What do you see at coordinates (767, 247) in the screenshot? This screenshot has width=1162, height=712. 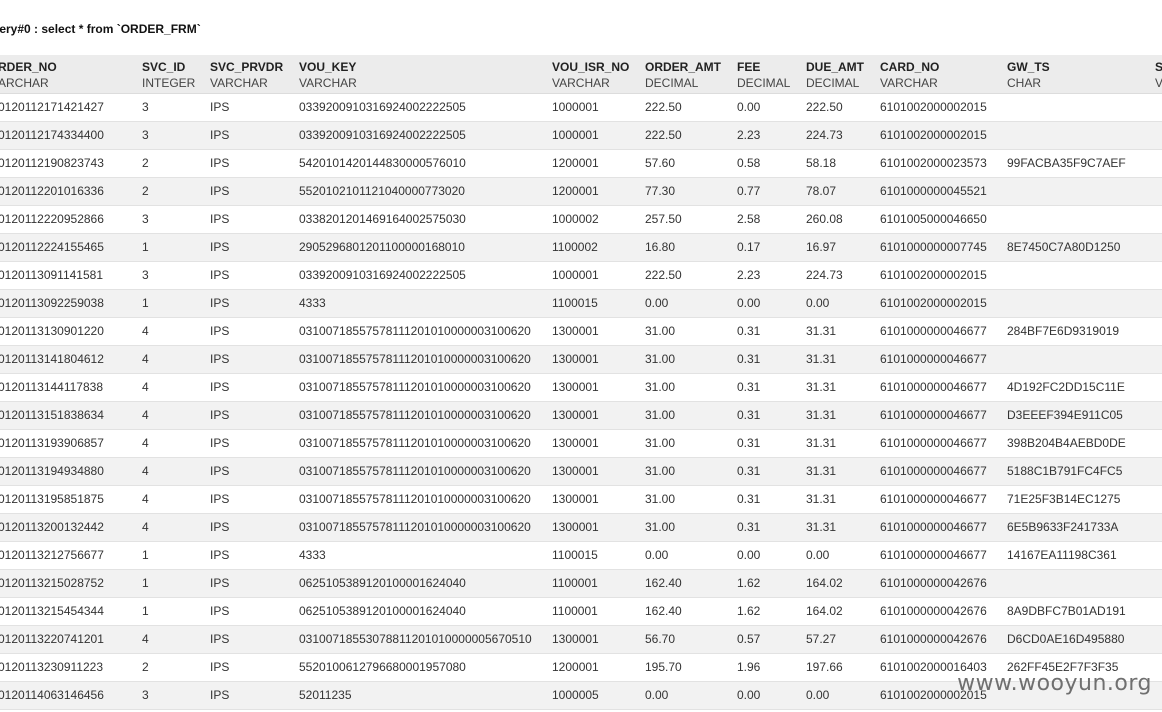 I see `table-cell: 0.17` at bounding box center [767, 247].